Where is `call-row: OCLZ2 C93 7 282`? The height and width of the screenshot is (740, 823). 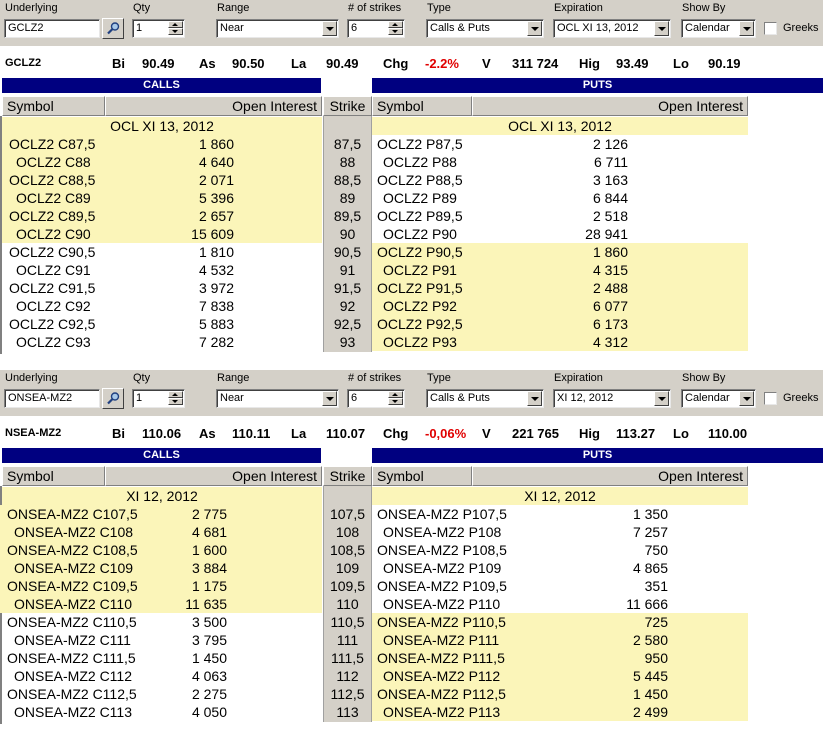 call-row: OCLZ2 C93 7 282 is located at coordinates (162, 342).